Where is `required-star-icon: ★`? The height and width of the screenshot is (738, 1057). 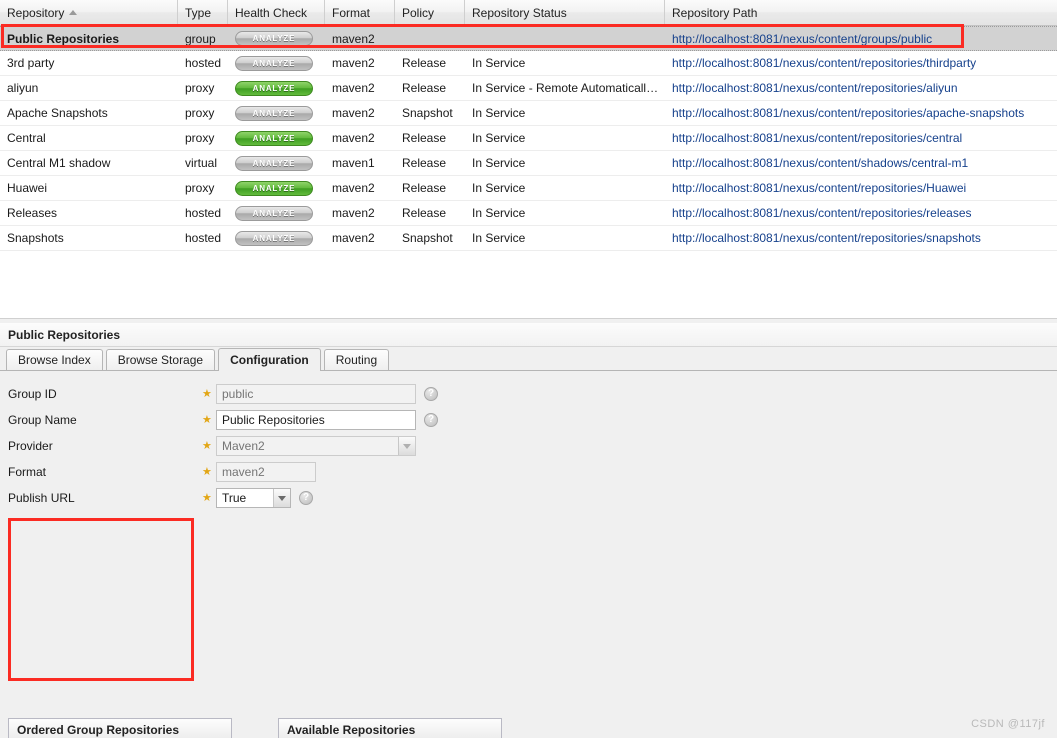 required-star-icon: ★ is located at coordinates (207, 393).